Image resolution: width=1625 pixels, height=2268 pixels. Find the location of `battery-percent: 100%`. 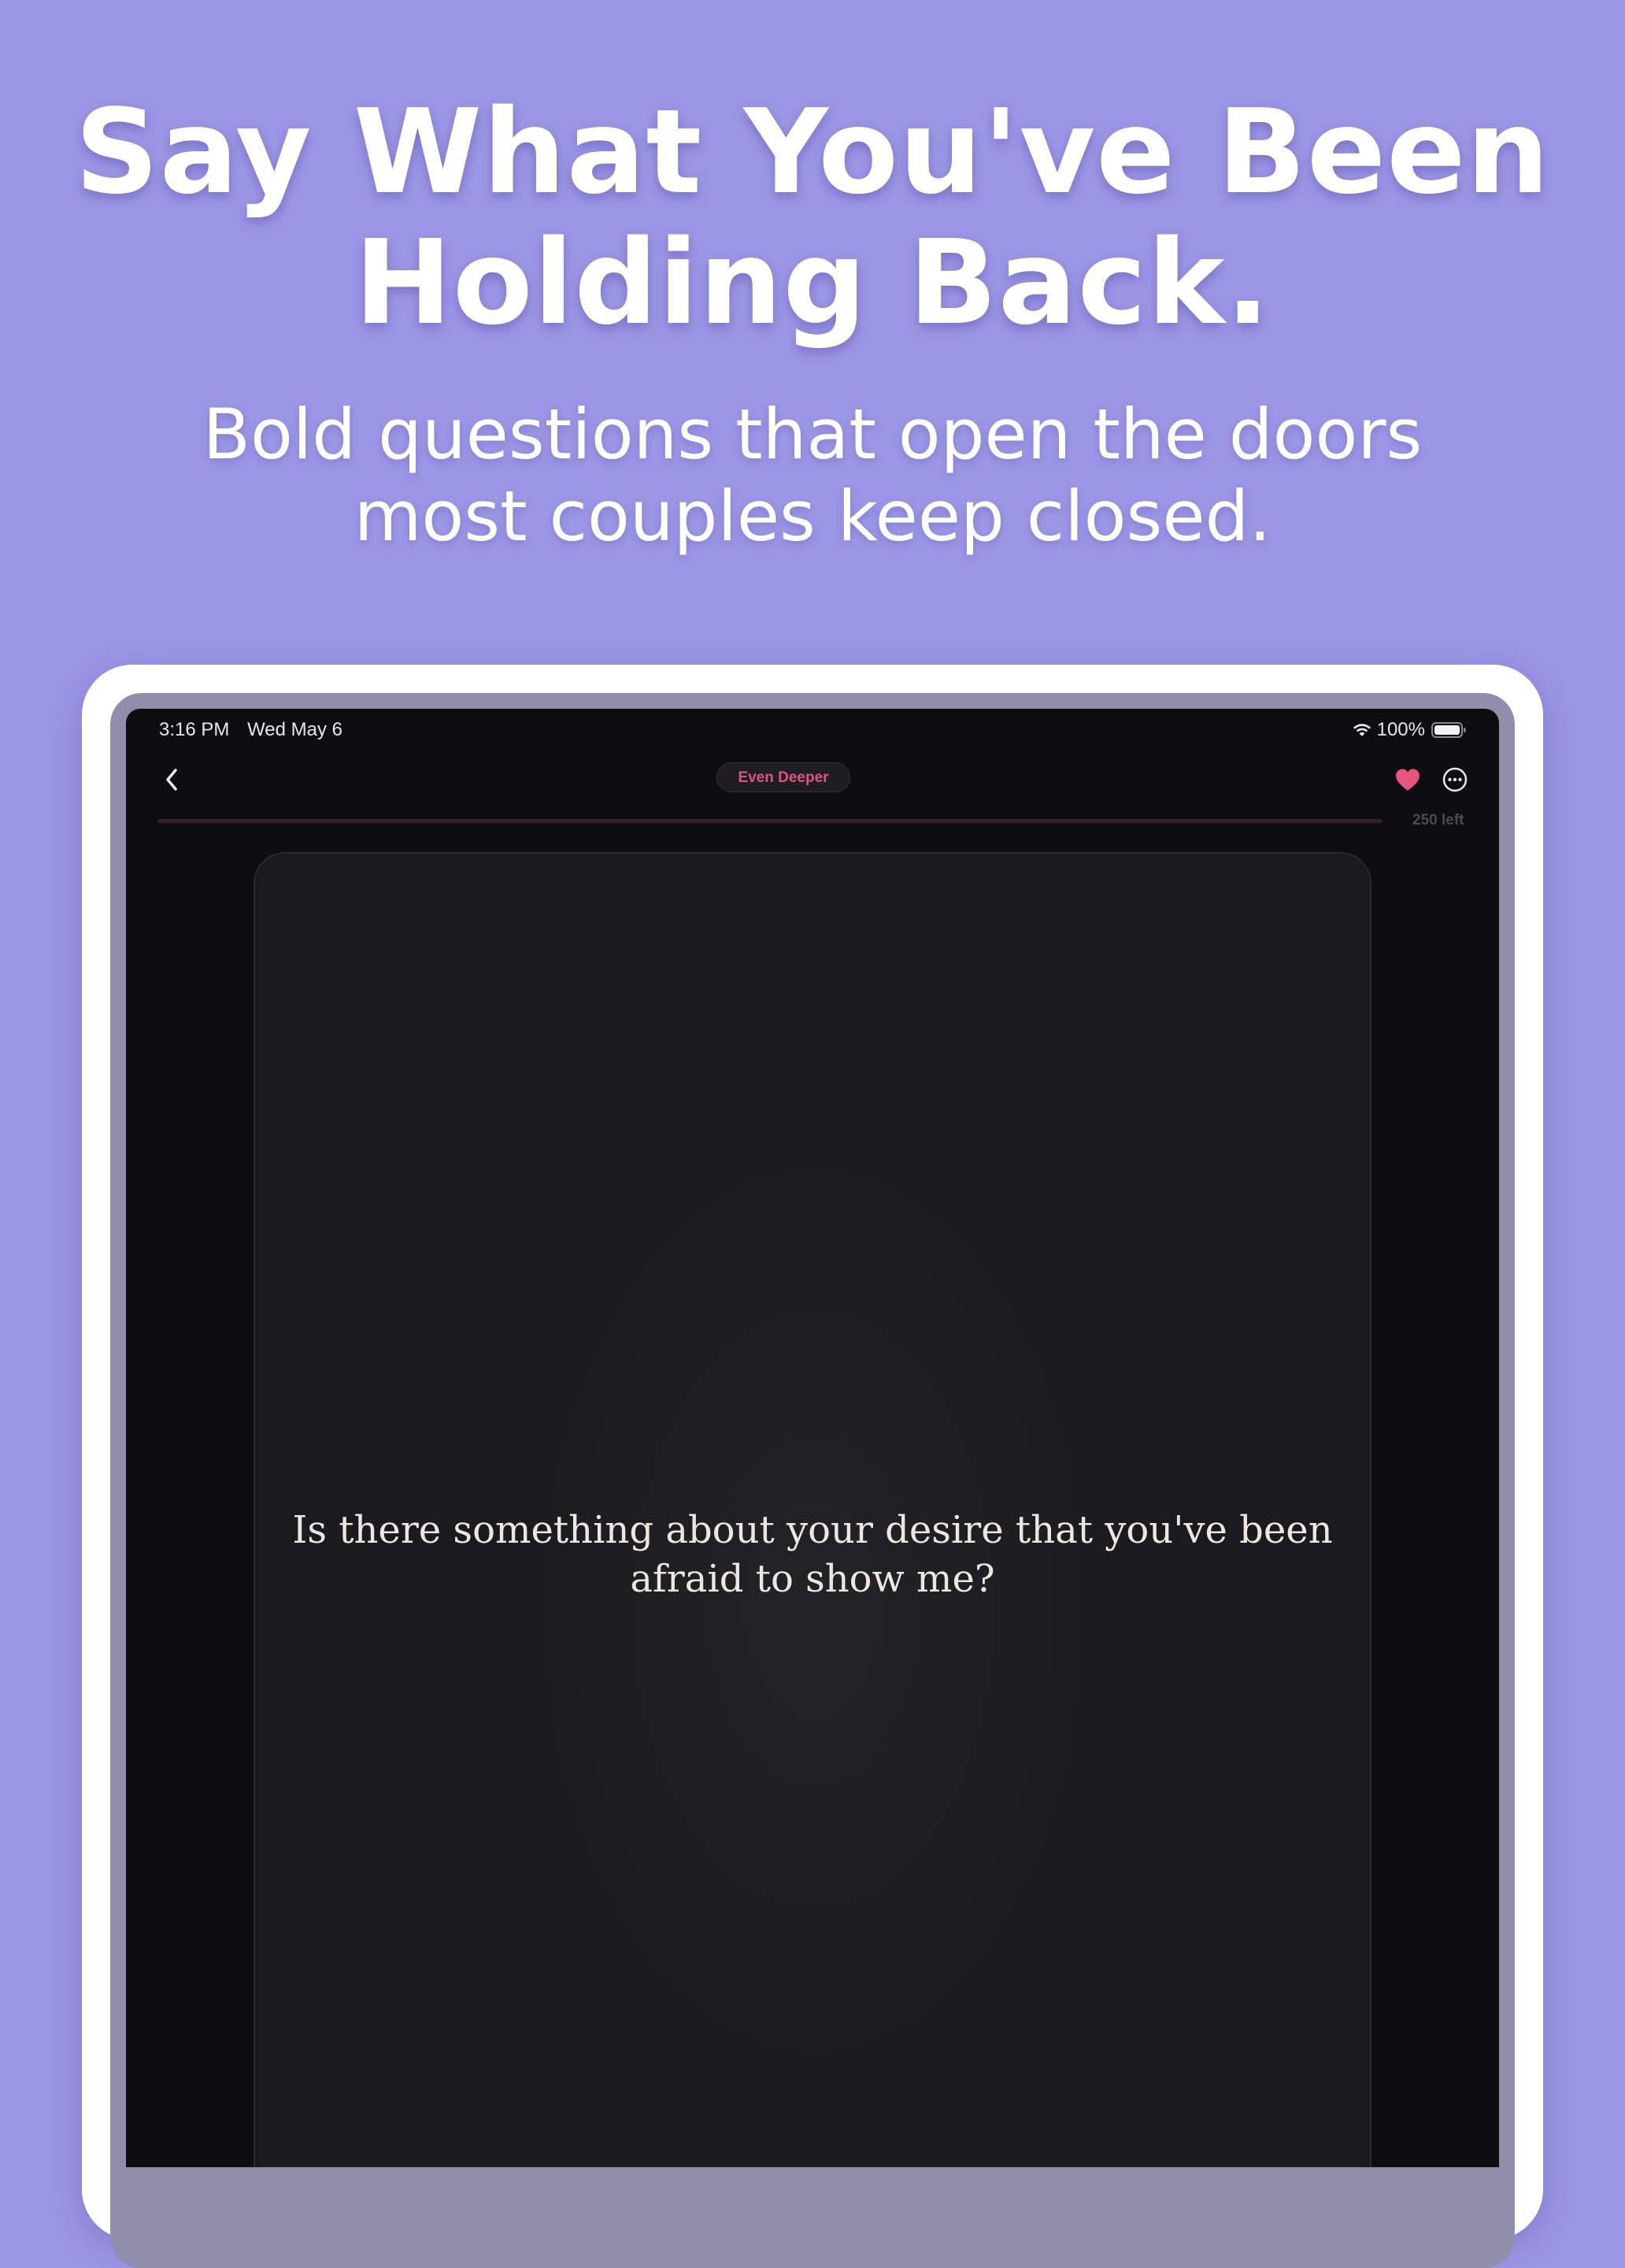

battery-percent: 100% is located at coordinates (1400, 729).